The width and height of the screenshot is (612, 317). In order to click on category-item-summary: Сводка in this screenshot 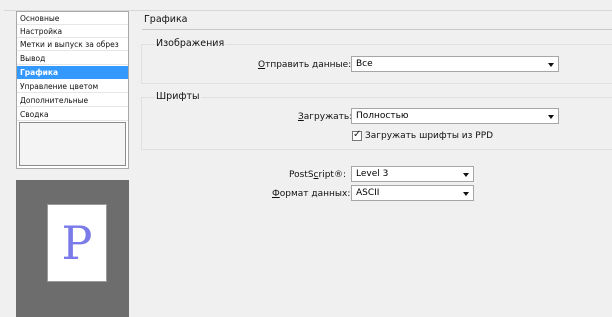, I will do `click(72, 114)`.